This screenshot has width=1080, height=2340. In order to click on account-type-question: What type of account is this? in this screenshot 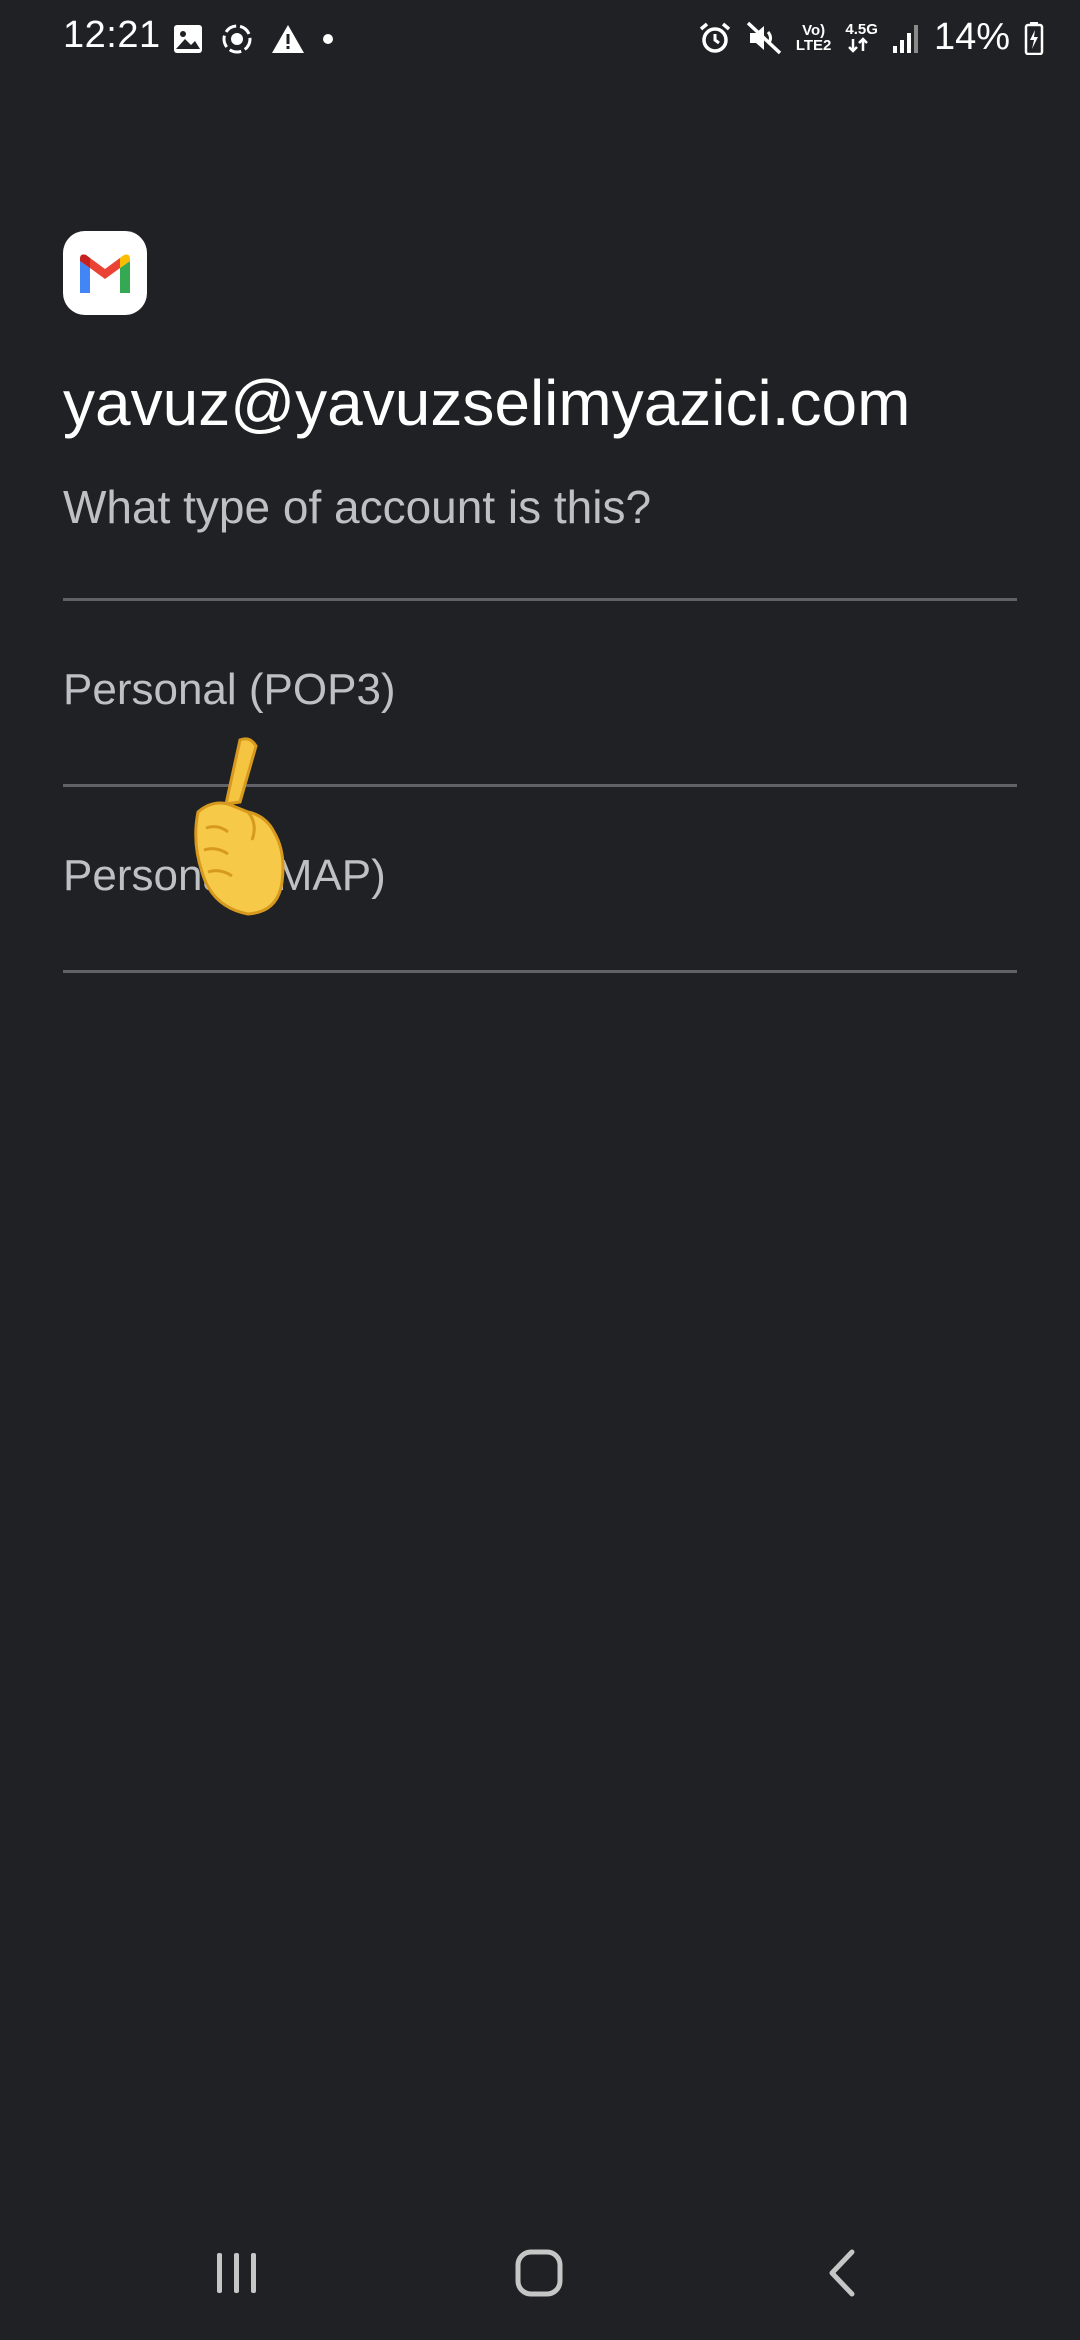, I will do `click(357, 507)`.